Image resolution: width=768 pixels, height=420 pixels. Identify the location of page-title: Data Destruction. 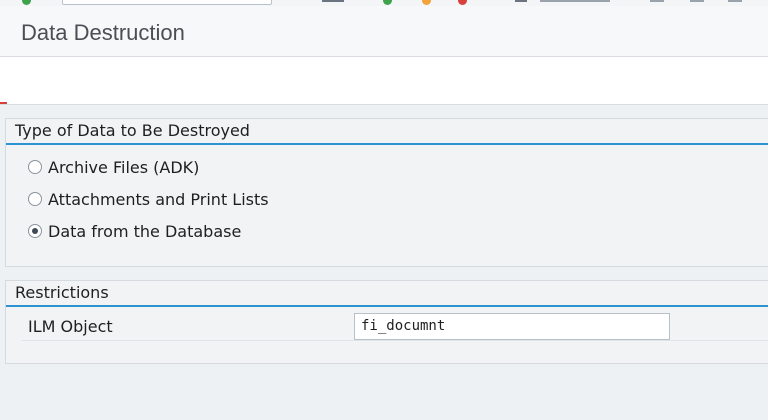
(103, 32).